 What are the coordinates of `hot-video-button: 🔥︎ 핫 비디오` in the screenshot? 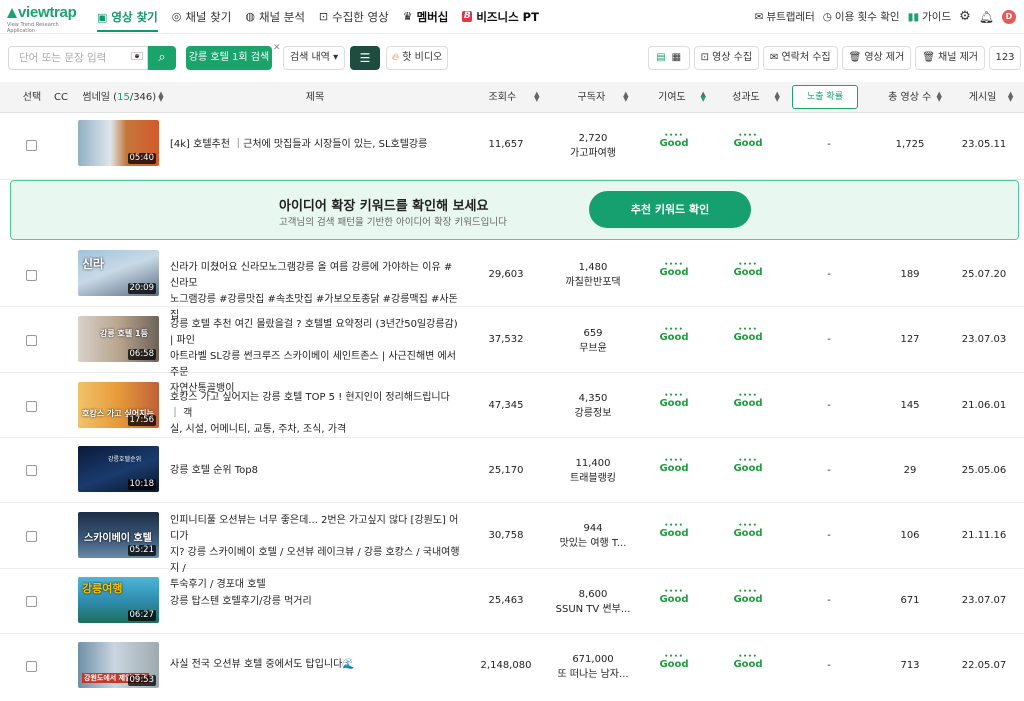 It's located at (417, 58).